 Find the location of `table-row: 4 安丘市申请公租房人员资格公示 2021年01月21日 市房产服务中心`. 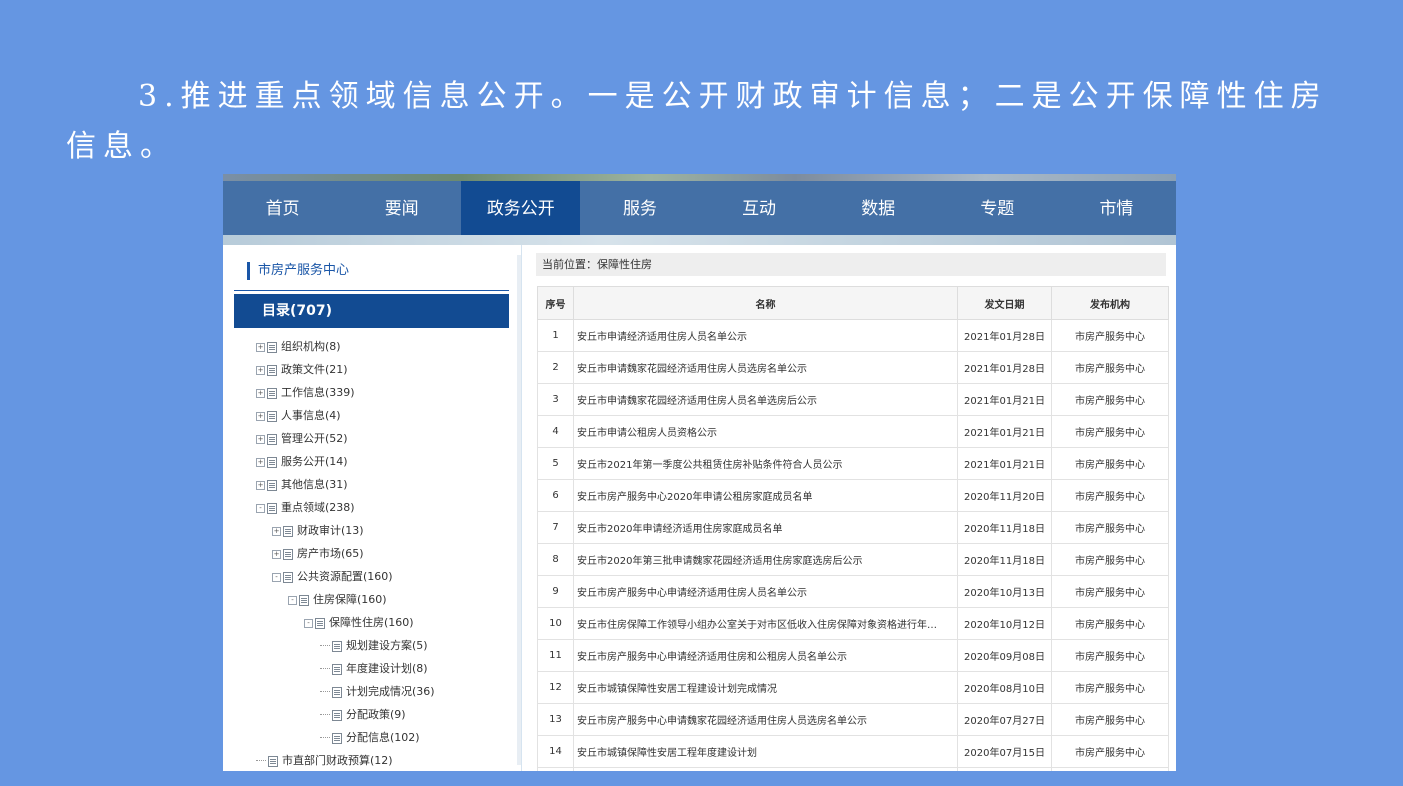

table-row: 4 安丘市申请公租房人员资格公示 2021年01月21日 市房产服务中心 is located at coordinates (853, 431).